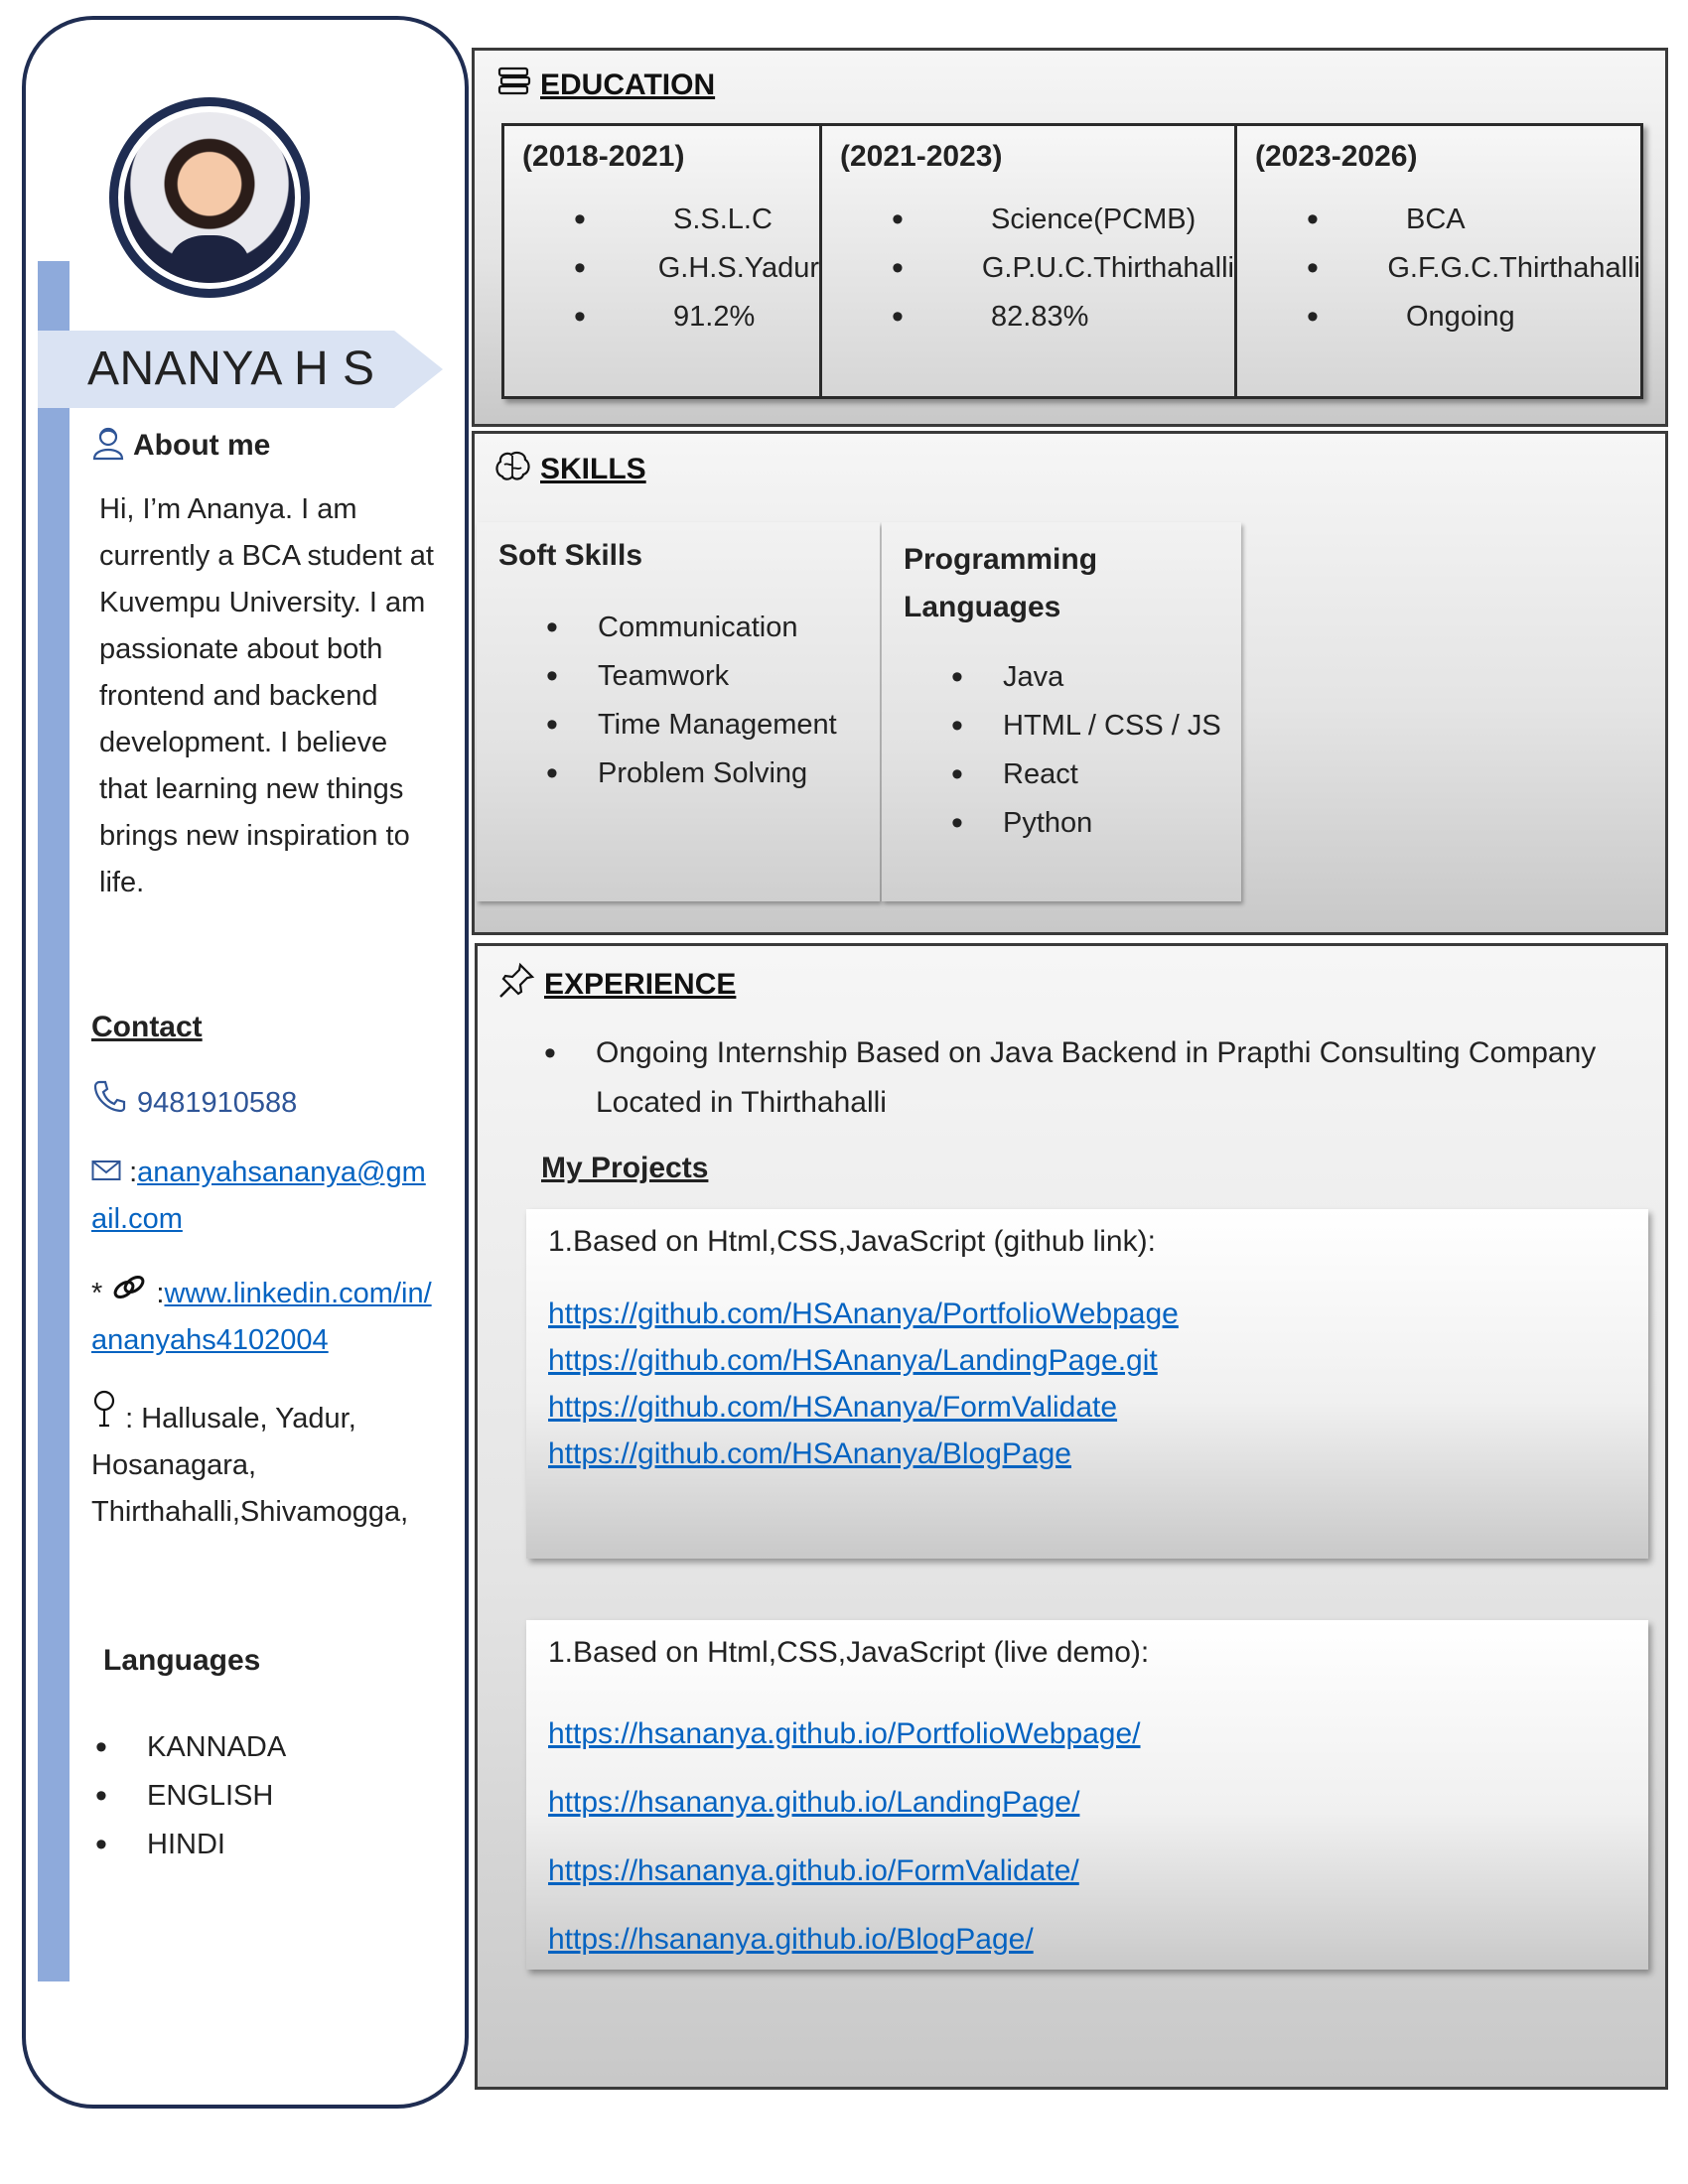 This screenshot has height=2184, width=1688. I want to click on brain-icon, so click(512, 469).